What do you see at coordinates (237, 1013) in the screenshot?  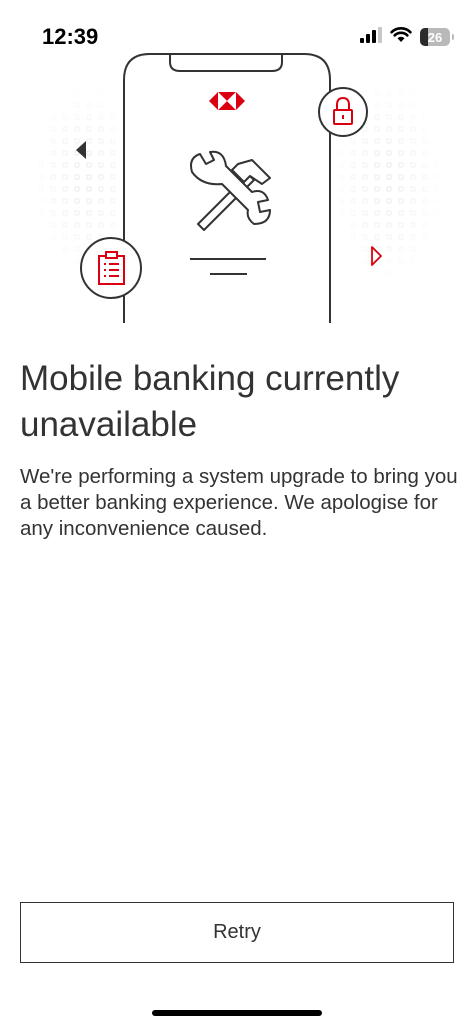 I see `home-indicator` at bounding box center [237, 1013].